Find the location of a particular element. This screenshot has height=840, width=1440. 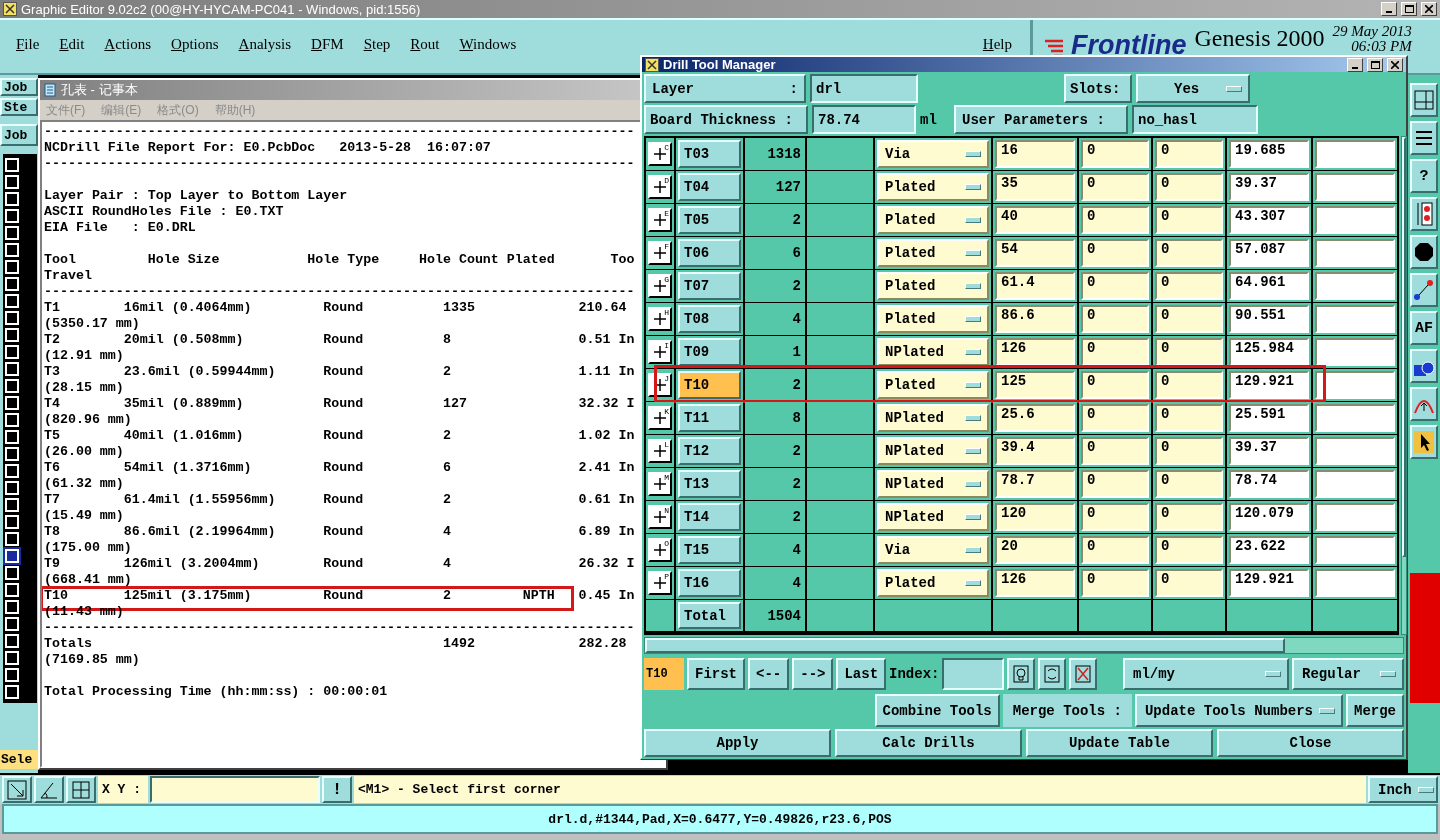

input-field: 25.6 is located at coordinates (1035, 418).